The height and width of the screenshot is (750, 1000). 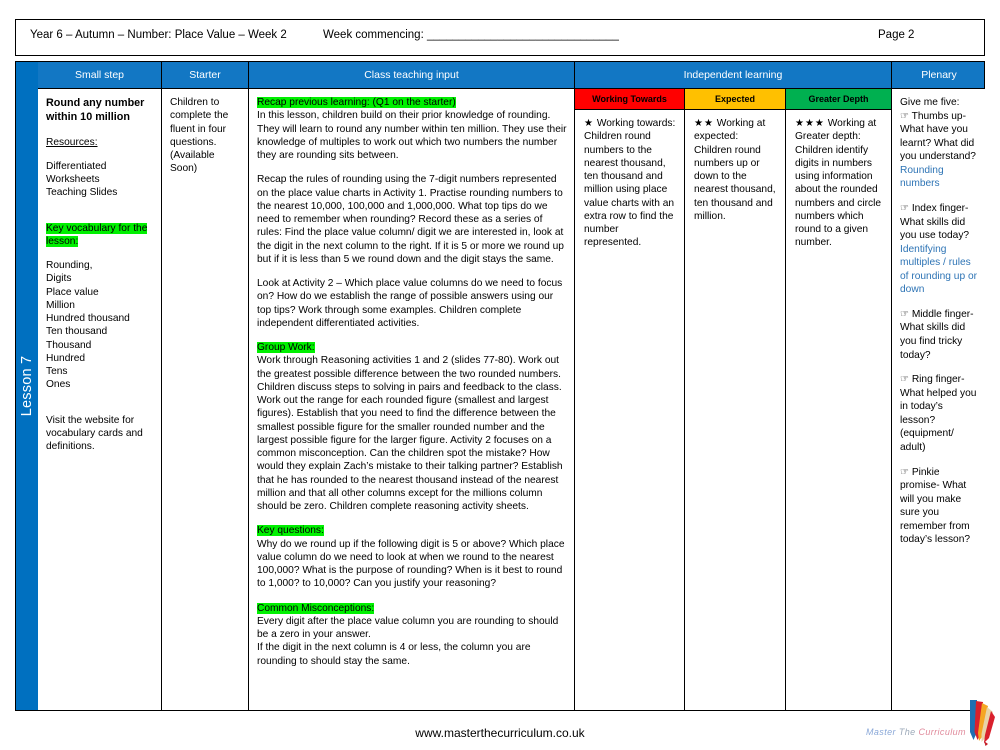 What do you see at coordinates (76, 166) in the screenshot?
I see `resource-item: Differentiated` at bounding box center [76, 166].